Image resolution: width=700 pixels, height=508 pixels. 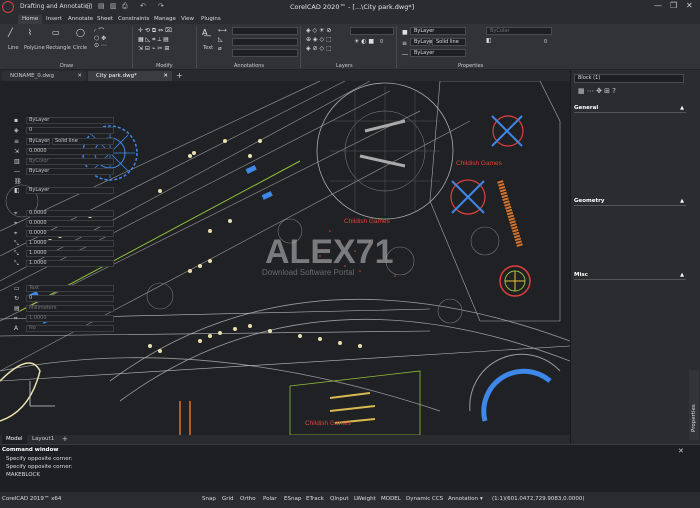 I want to click on table-style-combo, so click(x=265, y=53).